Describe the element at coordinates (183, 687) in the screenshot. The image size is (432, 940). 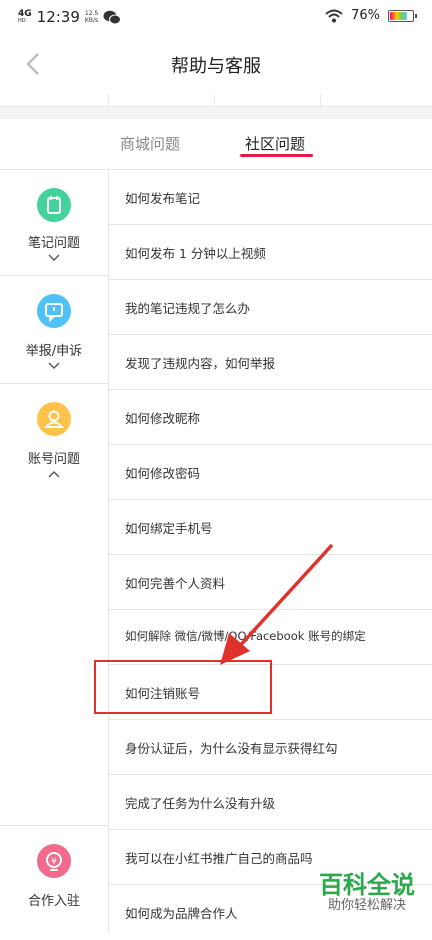
I see `annotation-highlight-box` at that location.